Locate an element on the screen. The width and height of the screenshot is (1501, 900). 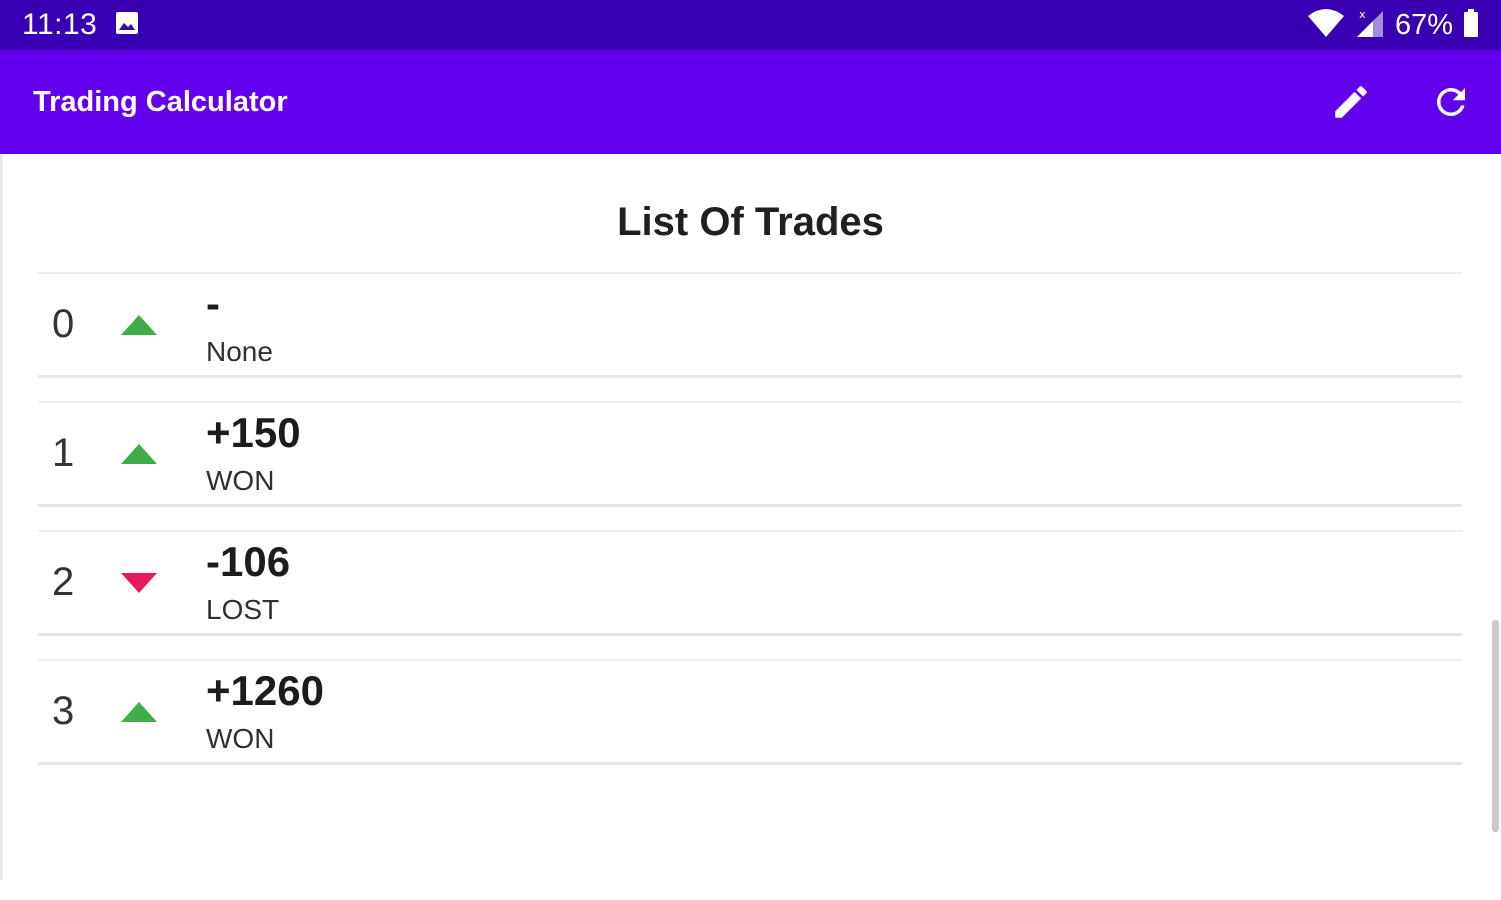
battery-percent: 67% is located at coordinates (1423, 24).